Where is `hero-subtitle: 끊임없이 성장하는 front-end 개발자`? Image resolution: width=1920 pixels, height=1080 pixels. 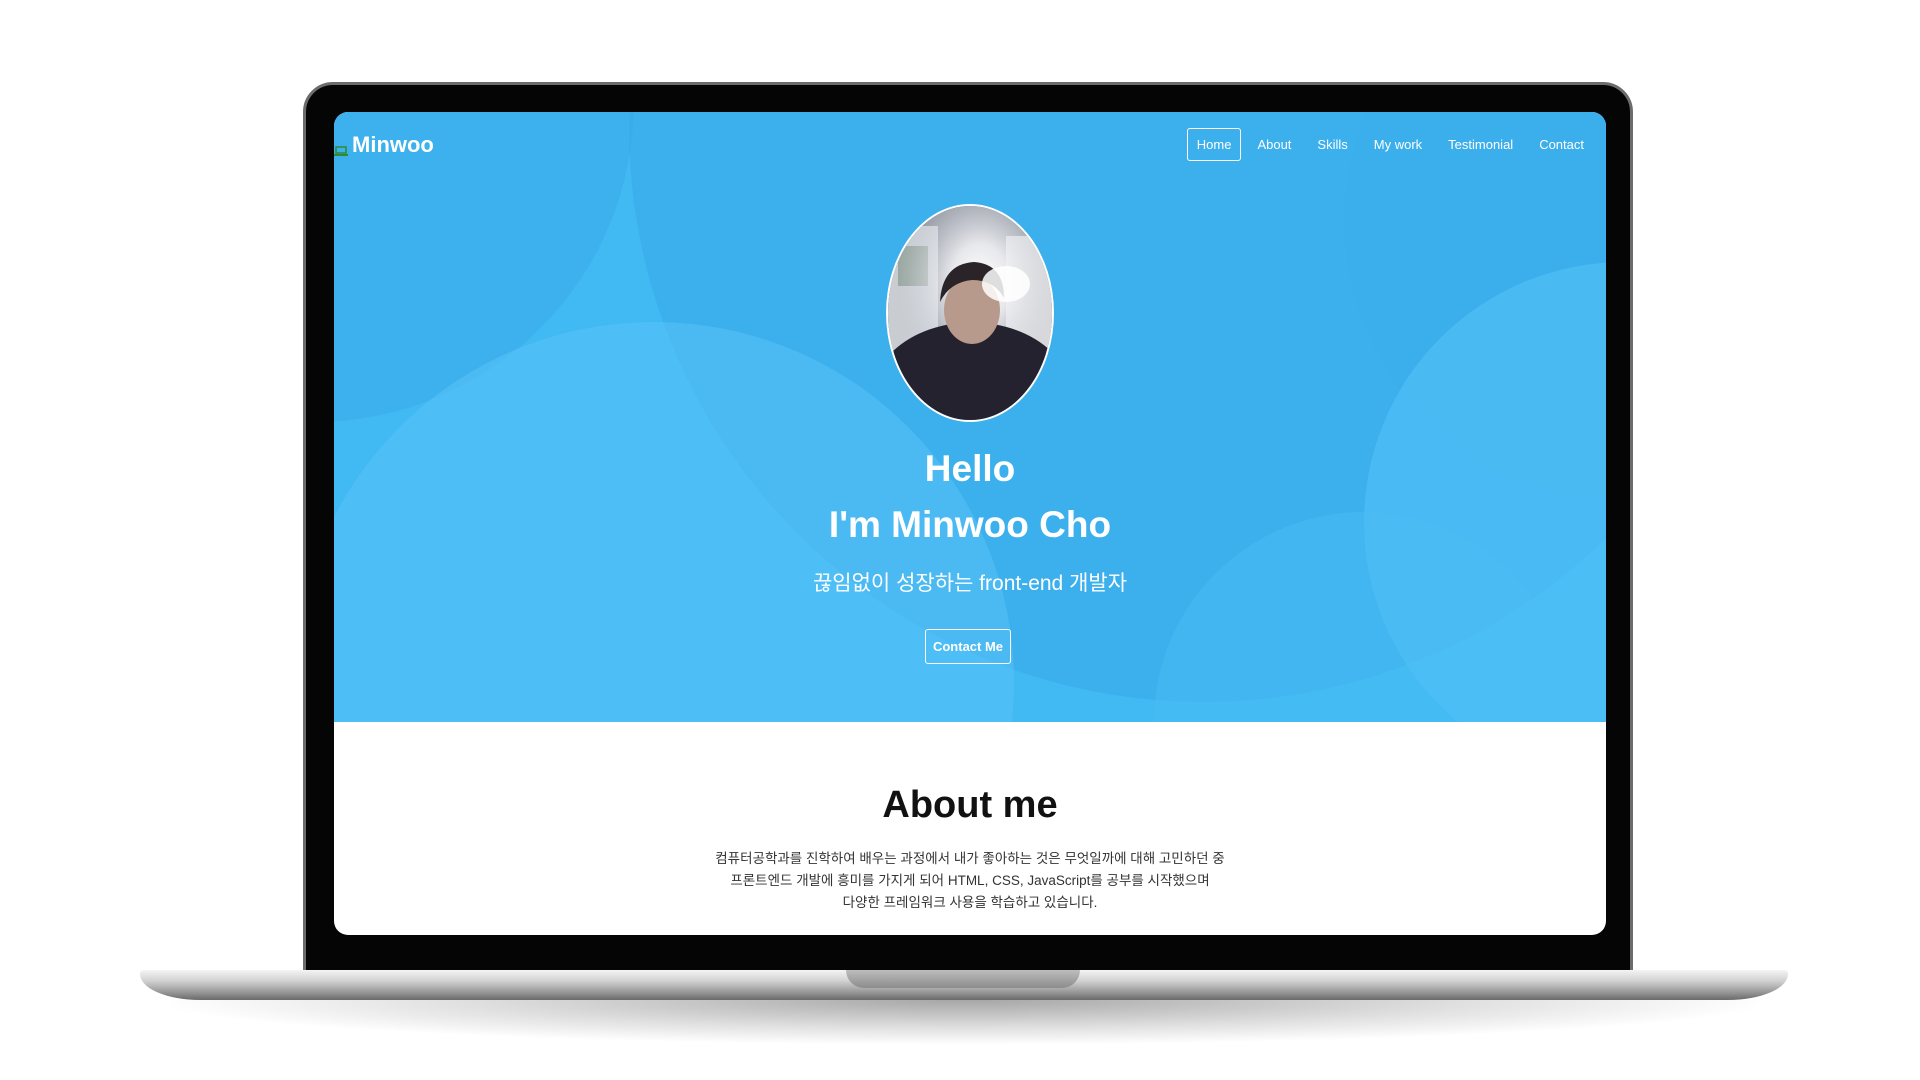 hero-subtitle: 끊임없이 성장하는 front-end 개발자 is located at coordinates (970, 583).